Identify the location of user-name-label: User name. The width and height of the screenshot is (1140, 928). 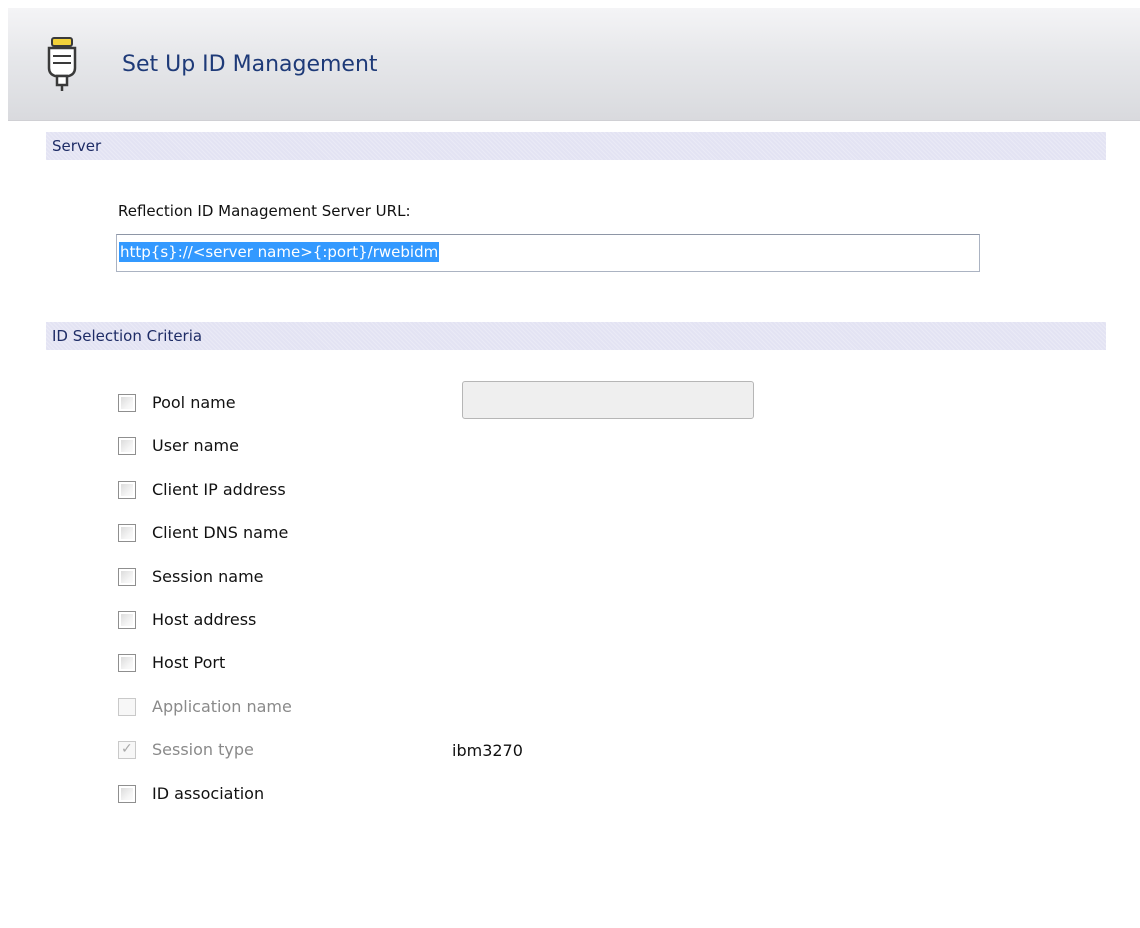
(195, 445).